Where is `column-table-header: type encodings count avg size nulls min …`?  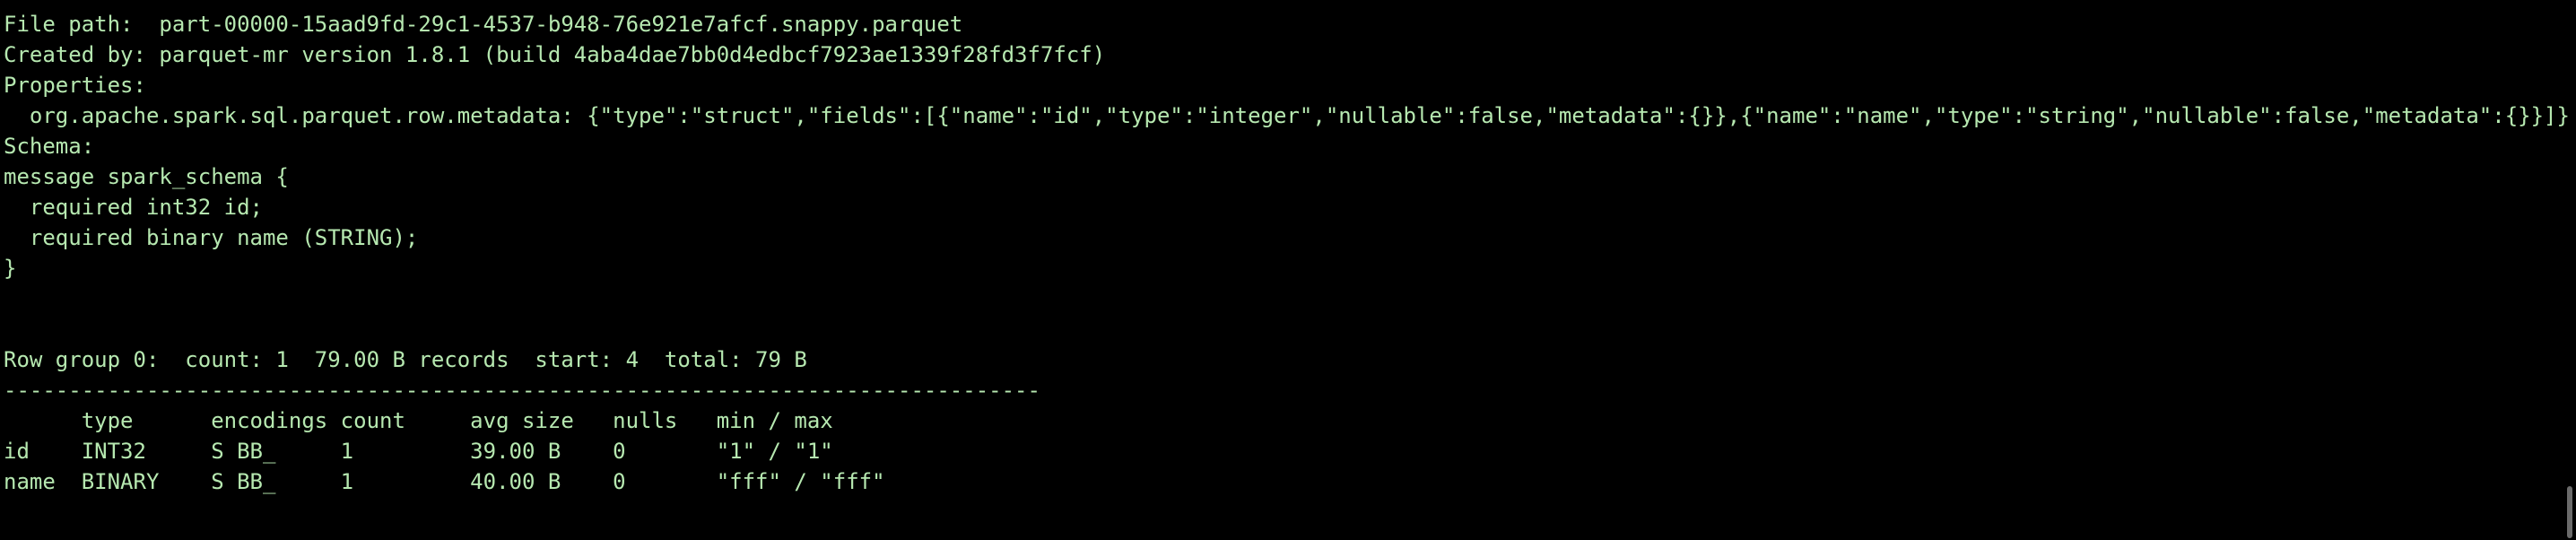 column-table-header: type encodings count avg size nulls min … is located at coordinates (418, 420).